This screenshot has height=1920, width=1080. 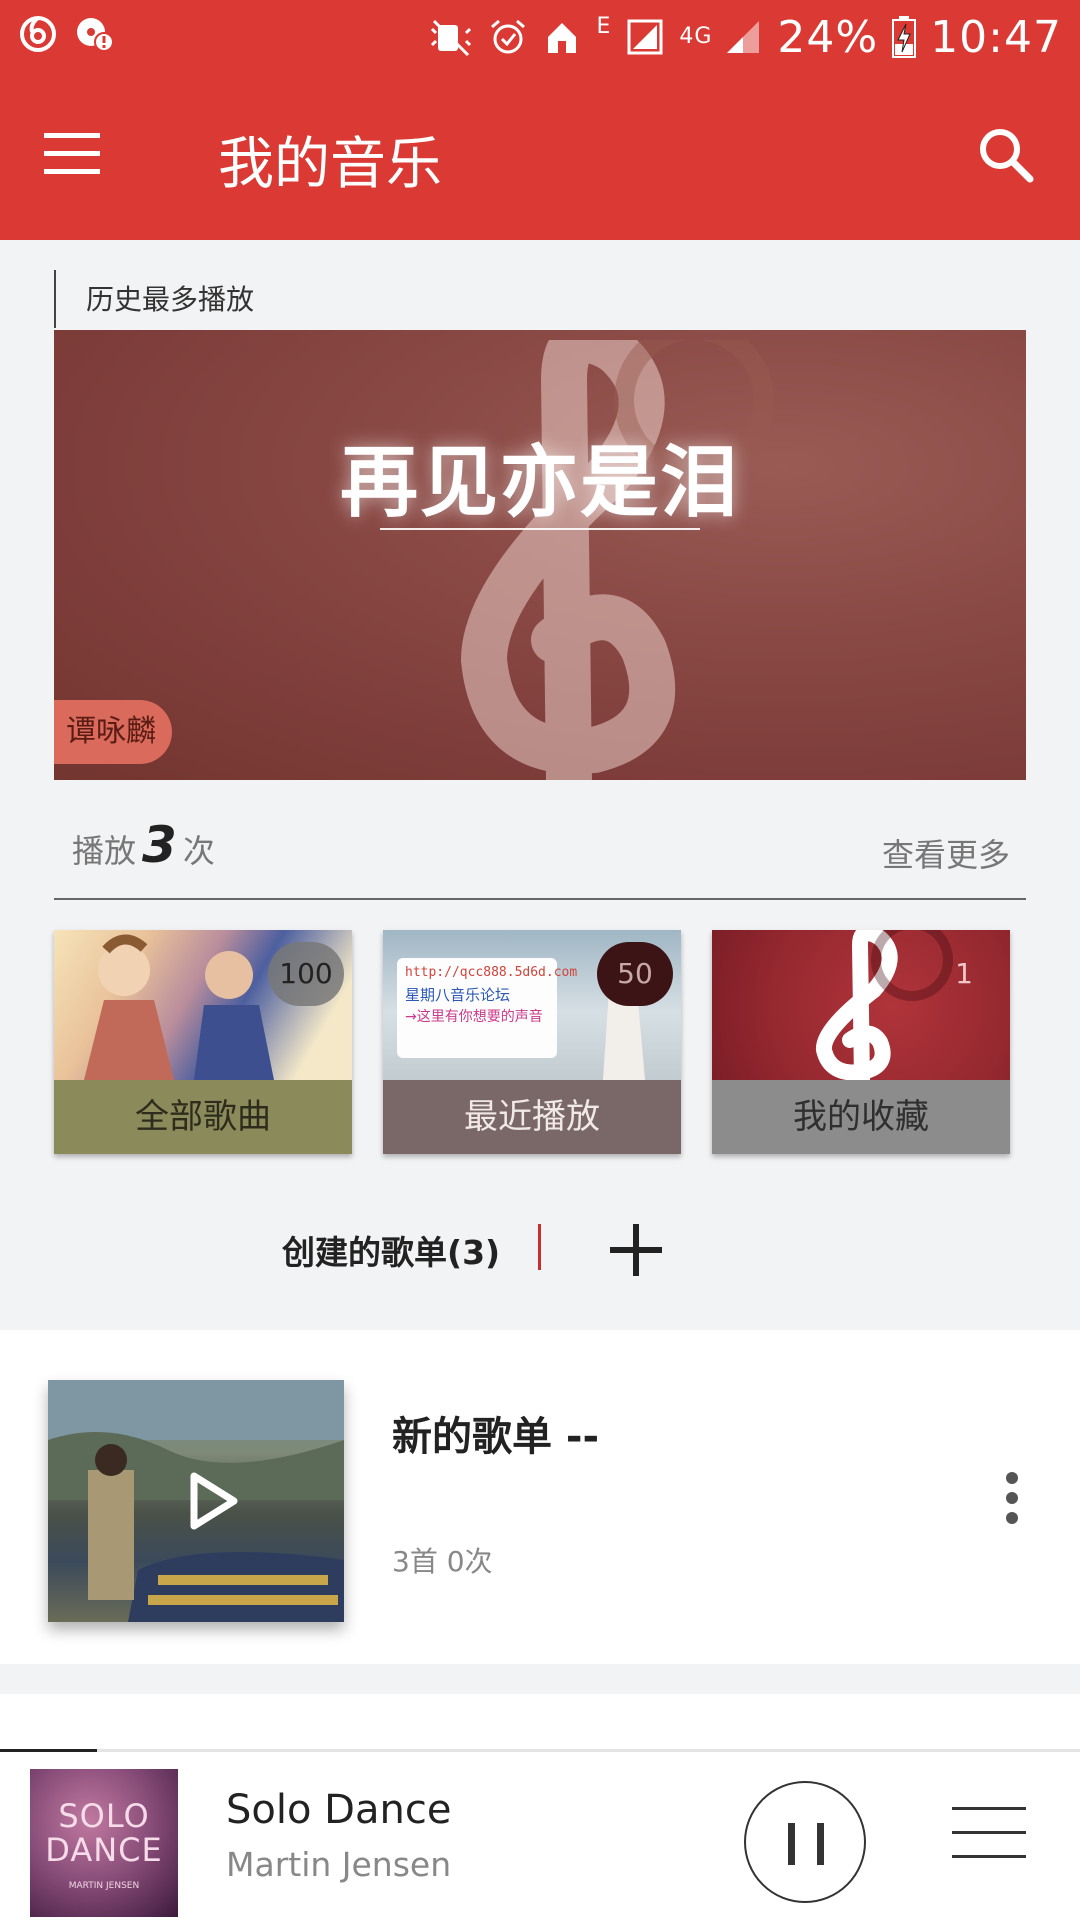 I want to click on plus-icon, so click(x=636, y=1250).